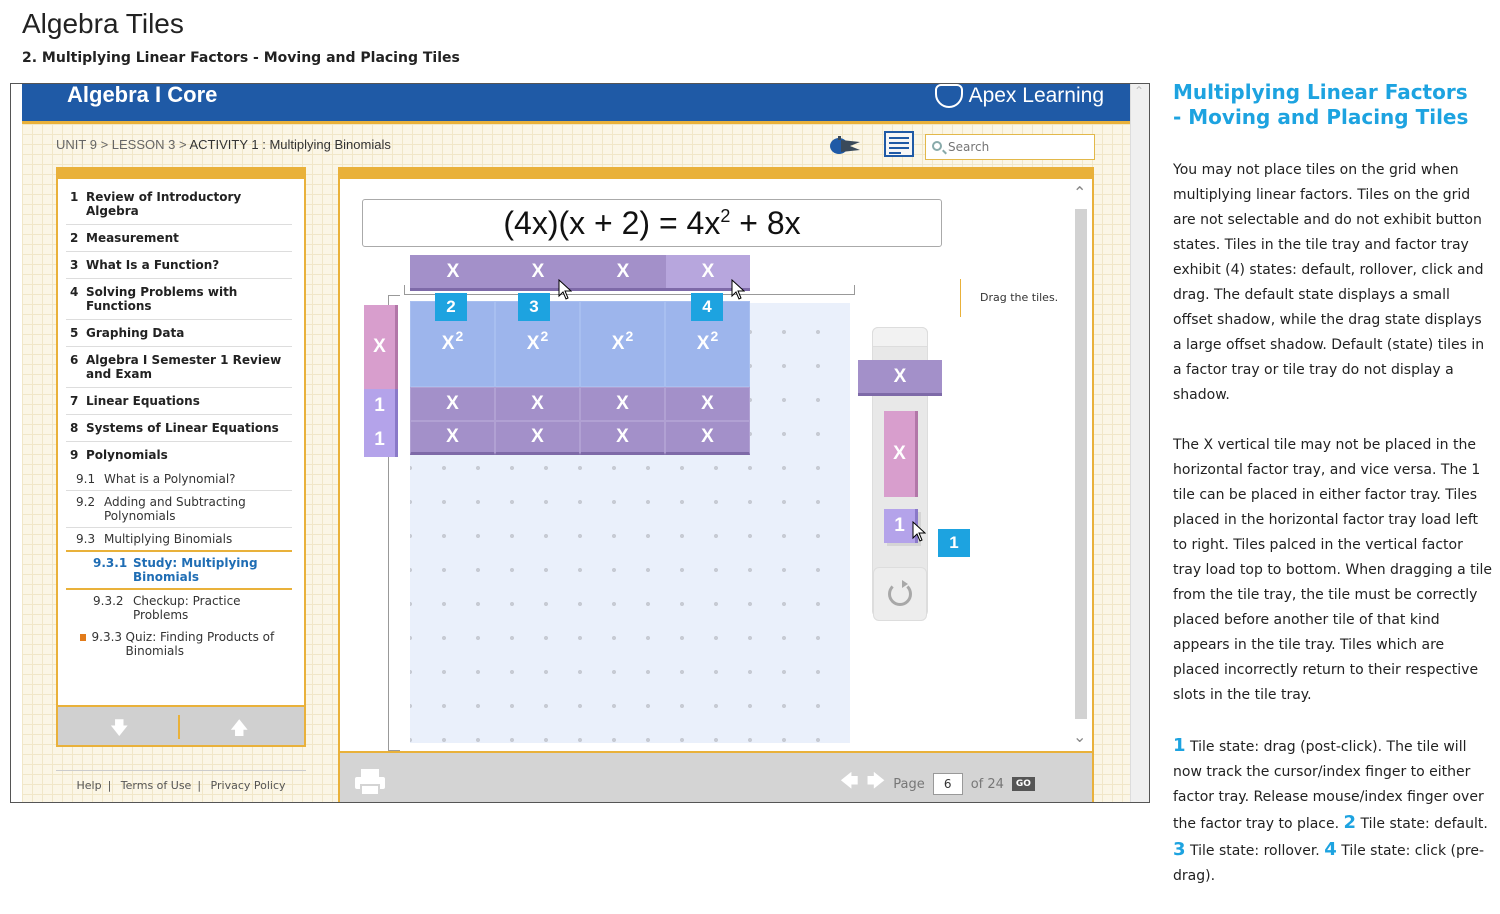  What do you see at coordinates (1018, 147) in the screenshot?
I see `search-input` at bounding box center [1018, 147].